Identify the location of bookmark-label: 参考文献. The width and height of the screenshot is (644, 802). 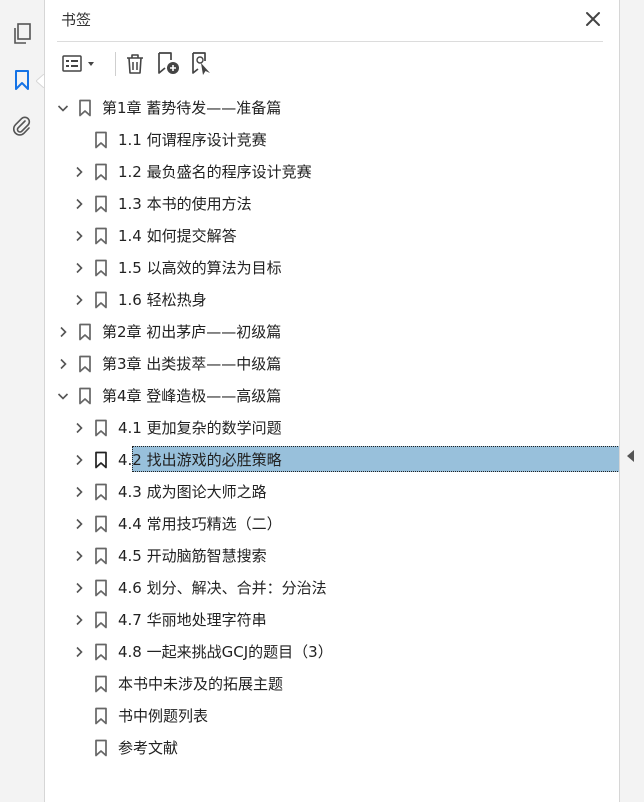
(148, 748).